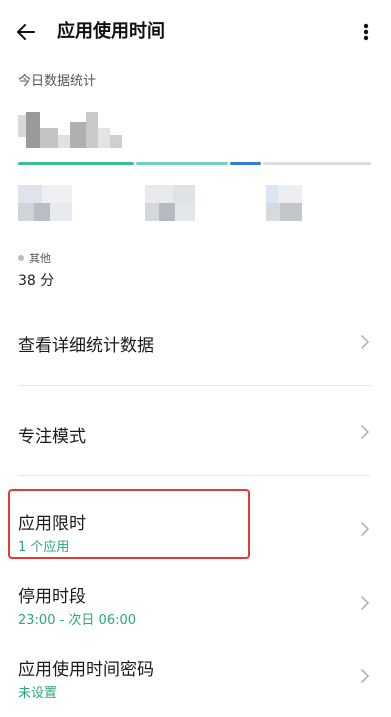  I want to click on downtime-row: 停用时段 23:00 - 次日 06:00, so click(195, 602).